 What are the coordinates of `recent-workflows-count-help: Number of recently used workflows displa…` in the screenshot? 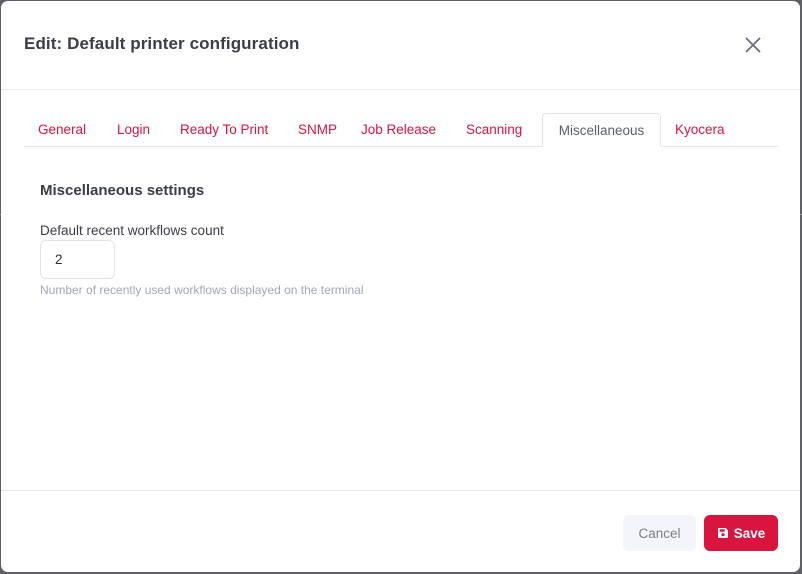 It's located at (202, 290).